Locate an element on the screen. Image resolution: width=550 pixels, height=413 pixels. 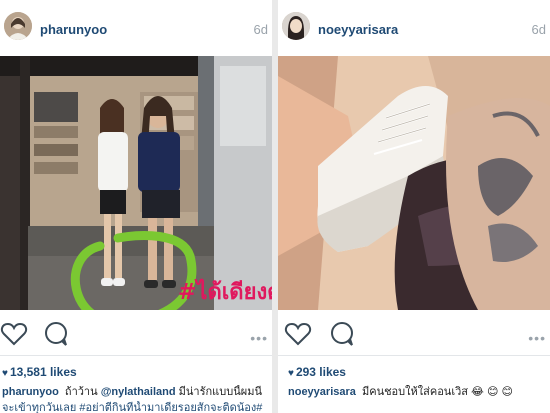
emoji-1: 😂 is located at coordinates (477, 392).